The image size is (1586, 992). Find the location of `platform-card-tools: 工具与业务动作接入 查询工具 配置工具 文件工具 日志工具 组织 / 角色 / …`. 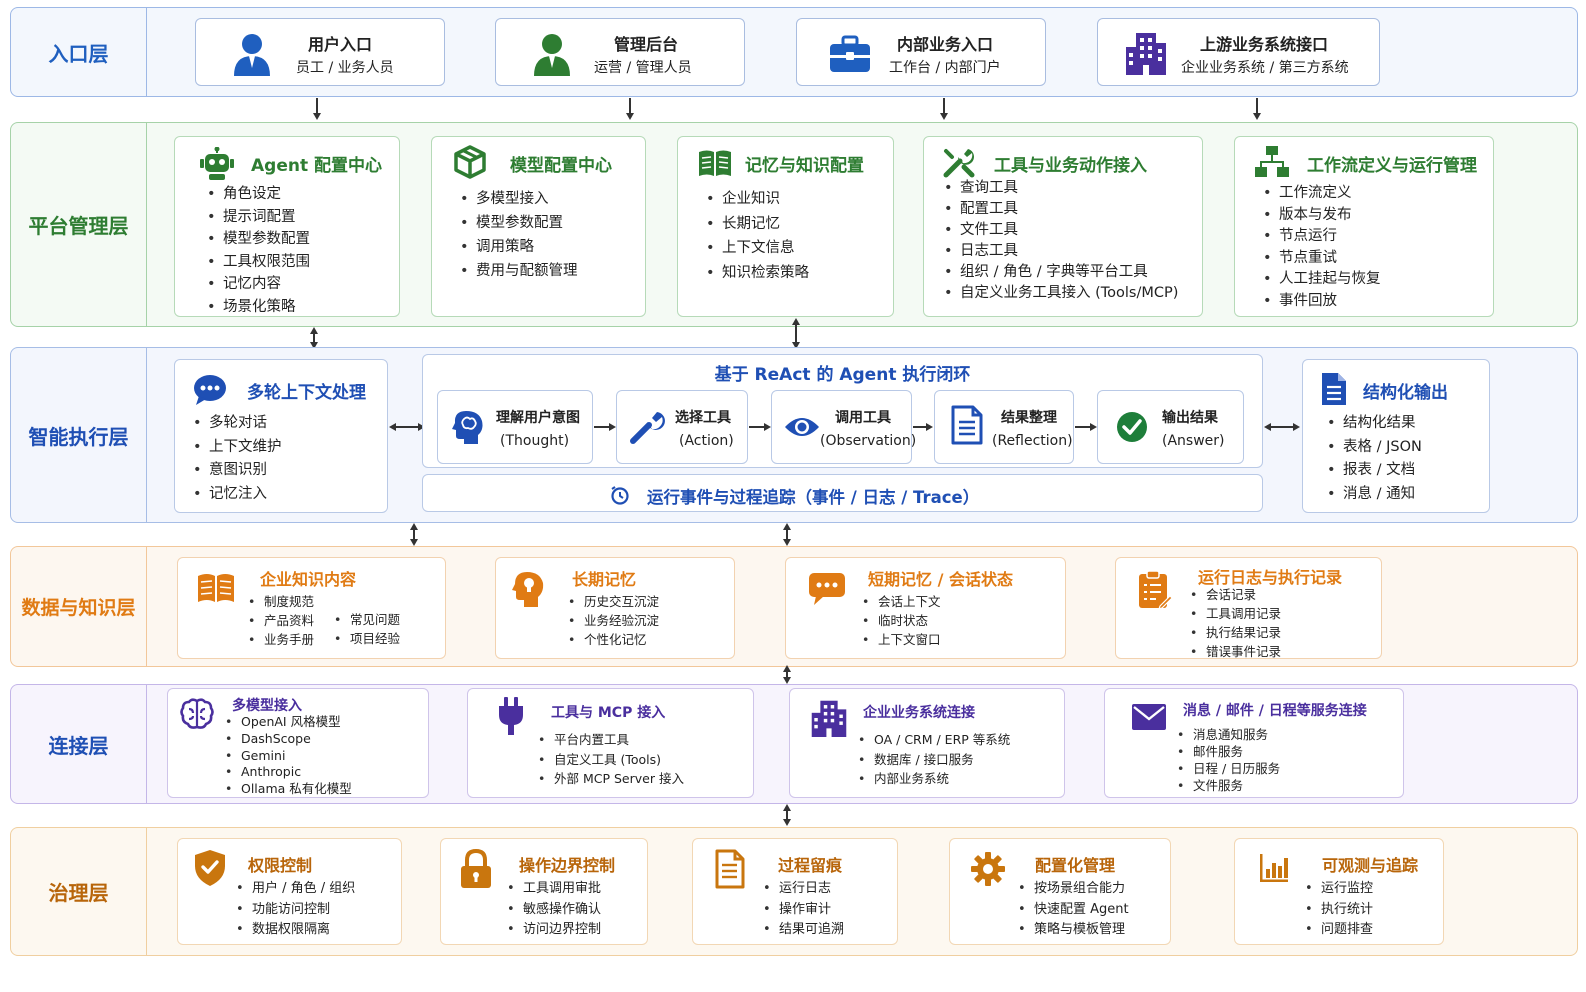

platform-card-tools: 工具与业务动作接入 查询工具 配置工具 文件工具 日志工具 组织 / 角色 / … is located at coordinates (1063, 226).